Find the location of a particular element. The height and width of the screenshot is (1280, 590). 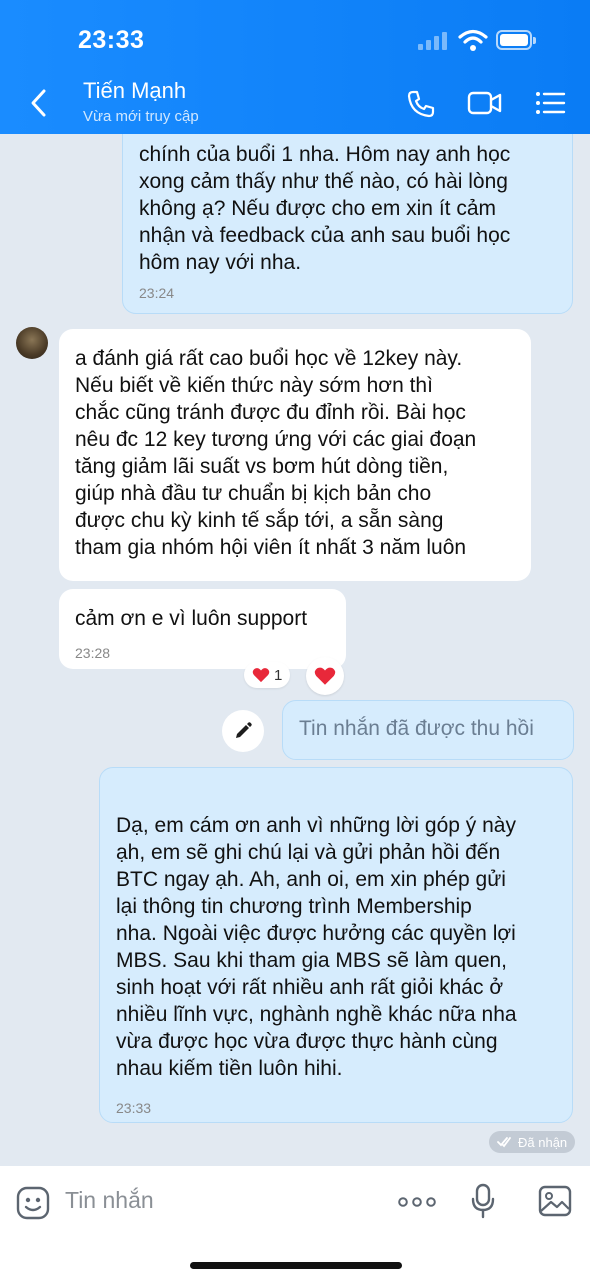

delivery-receipt: Đã nhận is located at coordinates (532, 1142).